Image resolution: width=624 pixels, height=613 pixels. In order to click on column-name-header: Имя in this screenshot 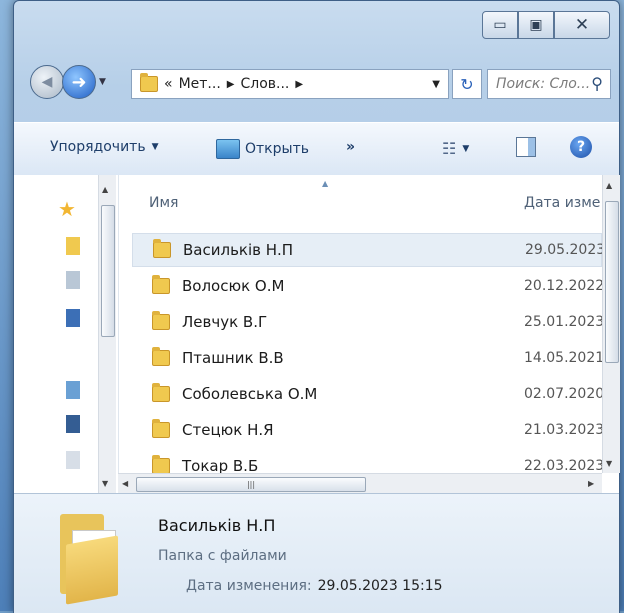, I will do `click(163, 203)`.